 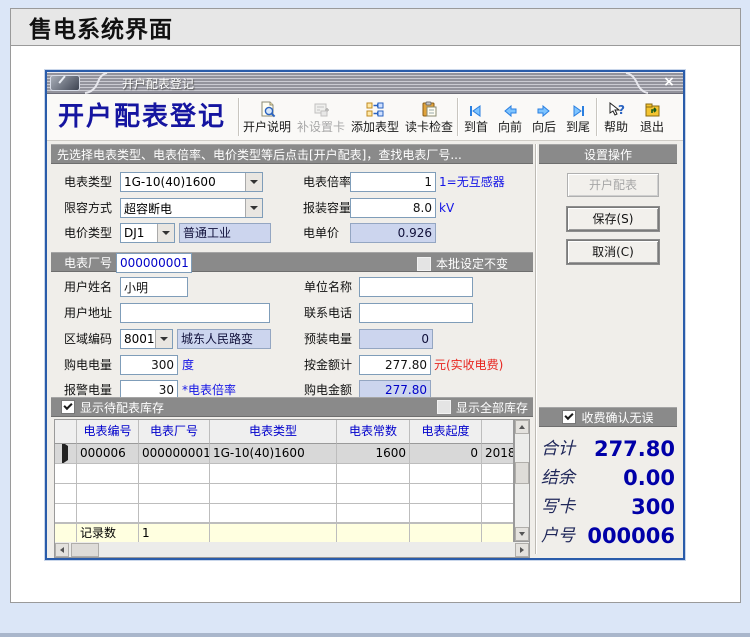 I want to click on toolbar-button-label: 补设置卡, so click(x=320, y=126).